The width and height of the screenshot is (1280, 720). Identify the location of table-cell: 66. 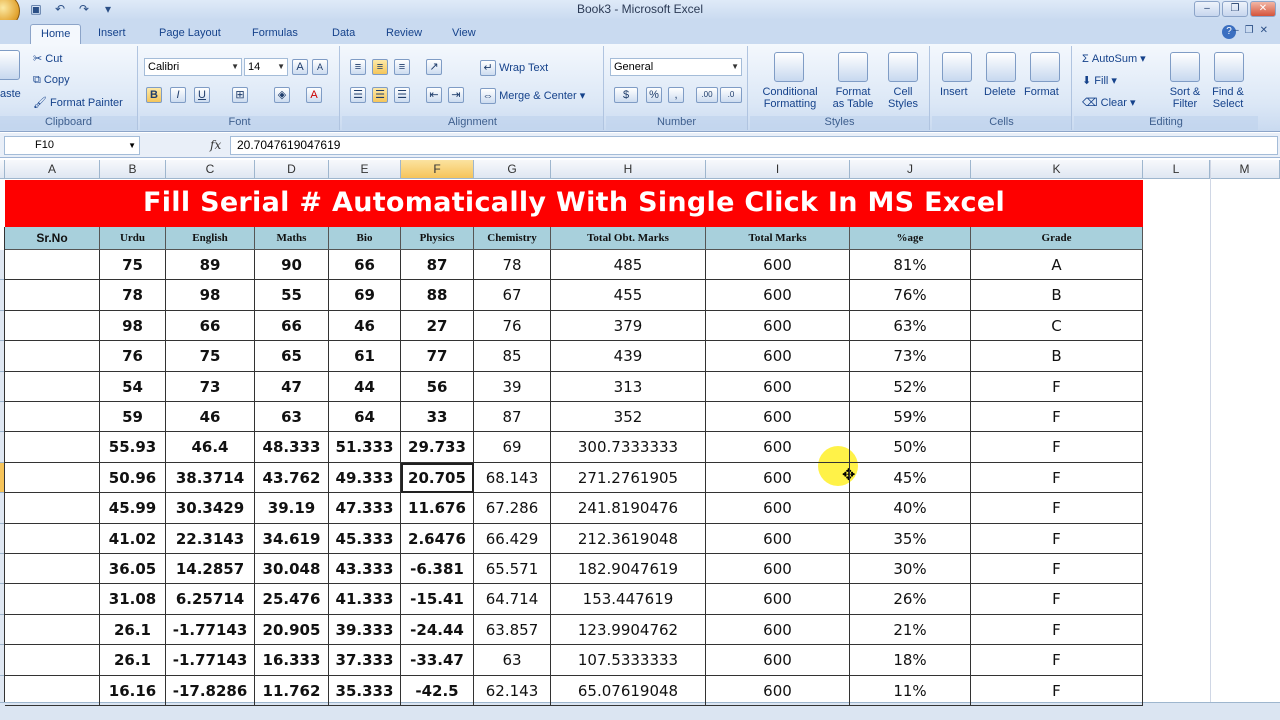
(210, 326).